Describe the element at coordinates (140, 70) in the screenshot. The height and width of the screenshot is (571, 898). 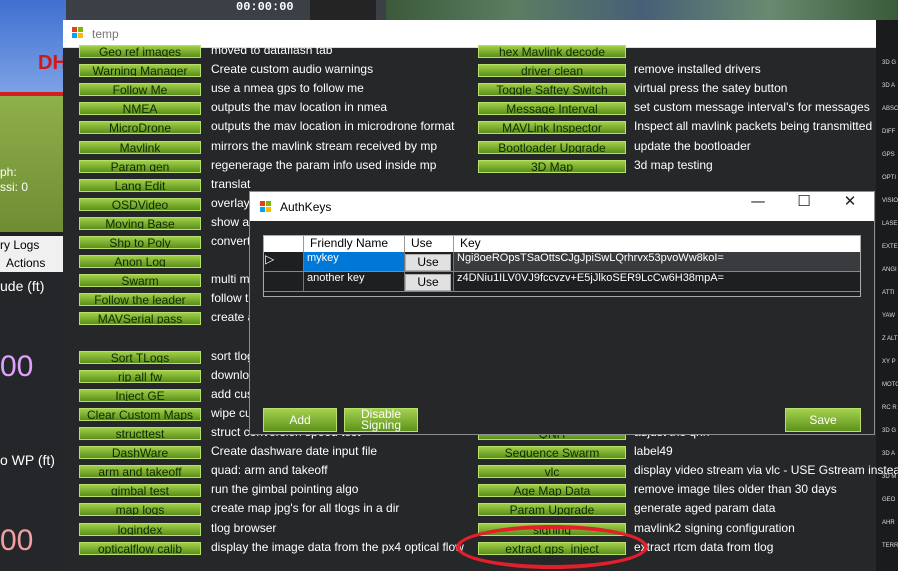
I see `tool-button: Warning Manager` at that location.